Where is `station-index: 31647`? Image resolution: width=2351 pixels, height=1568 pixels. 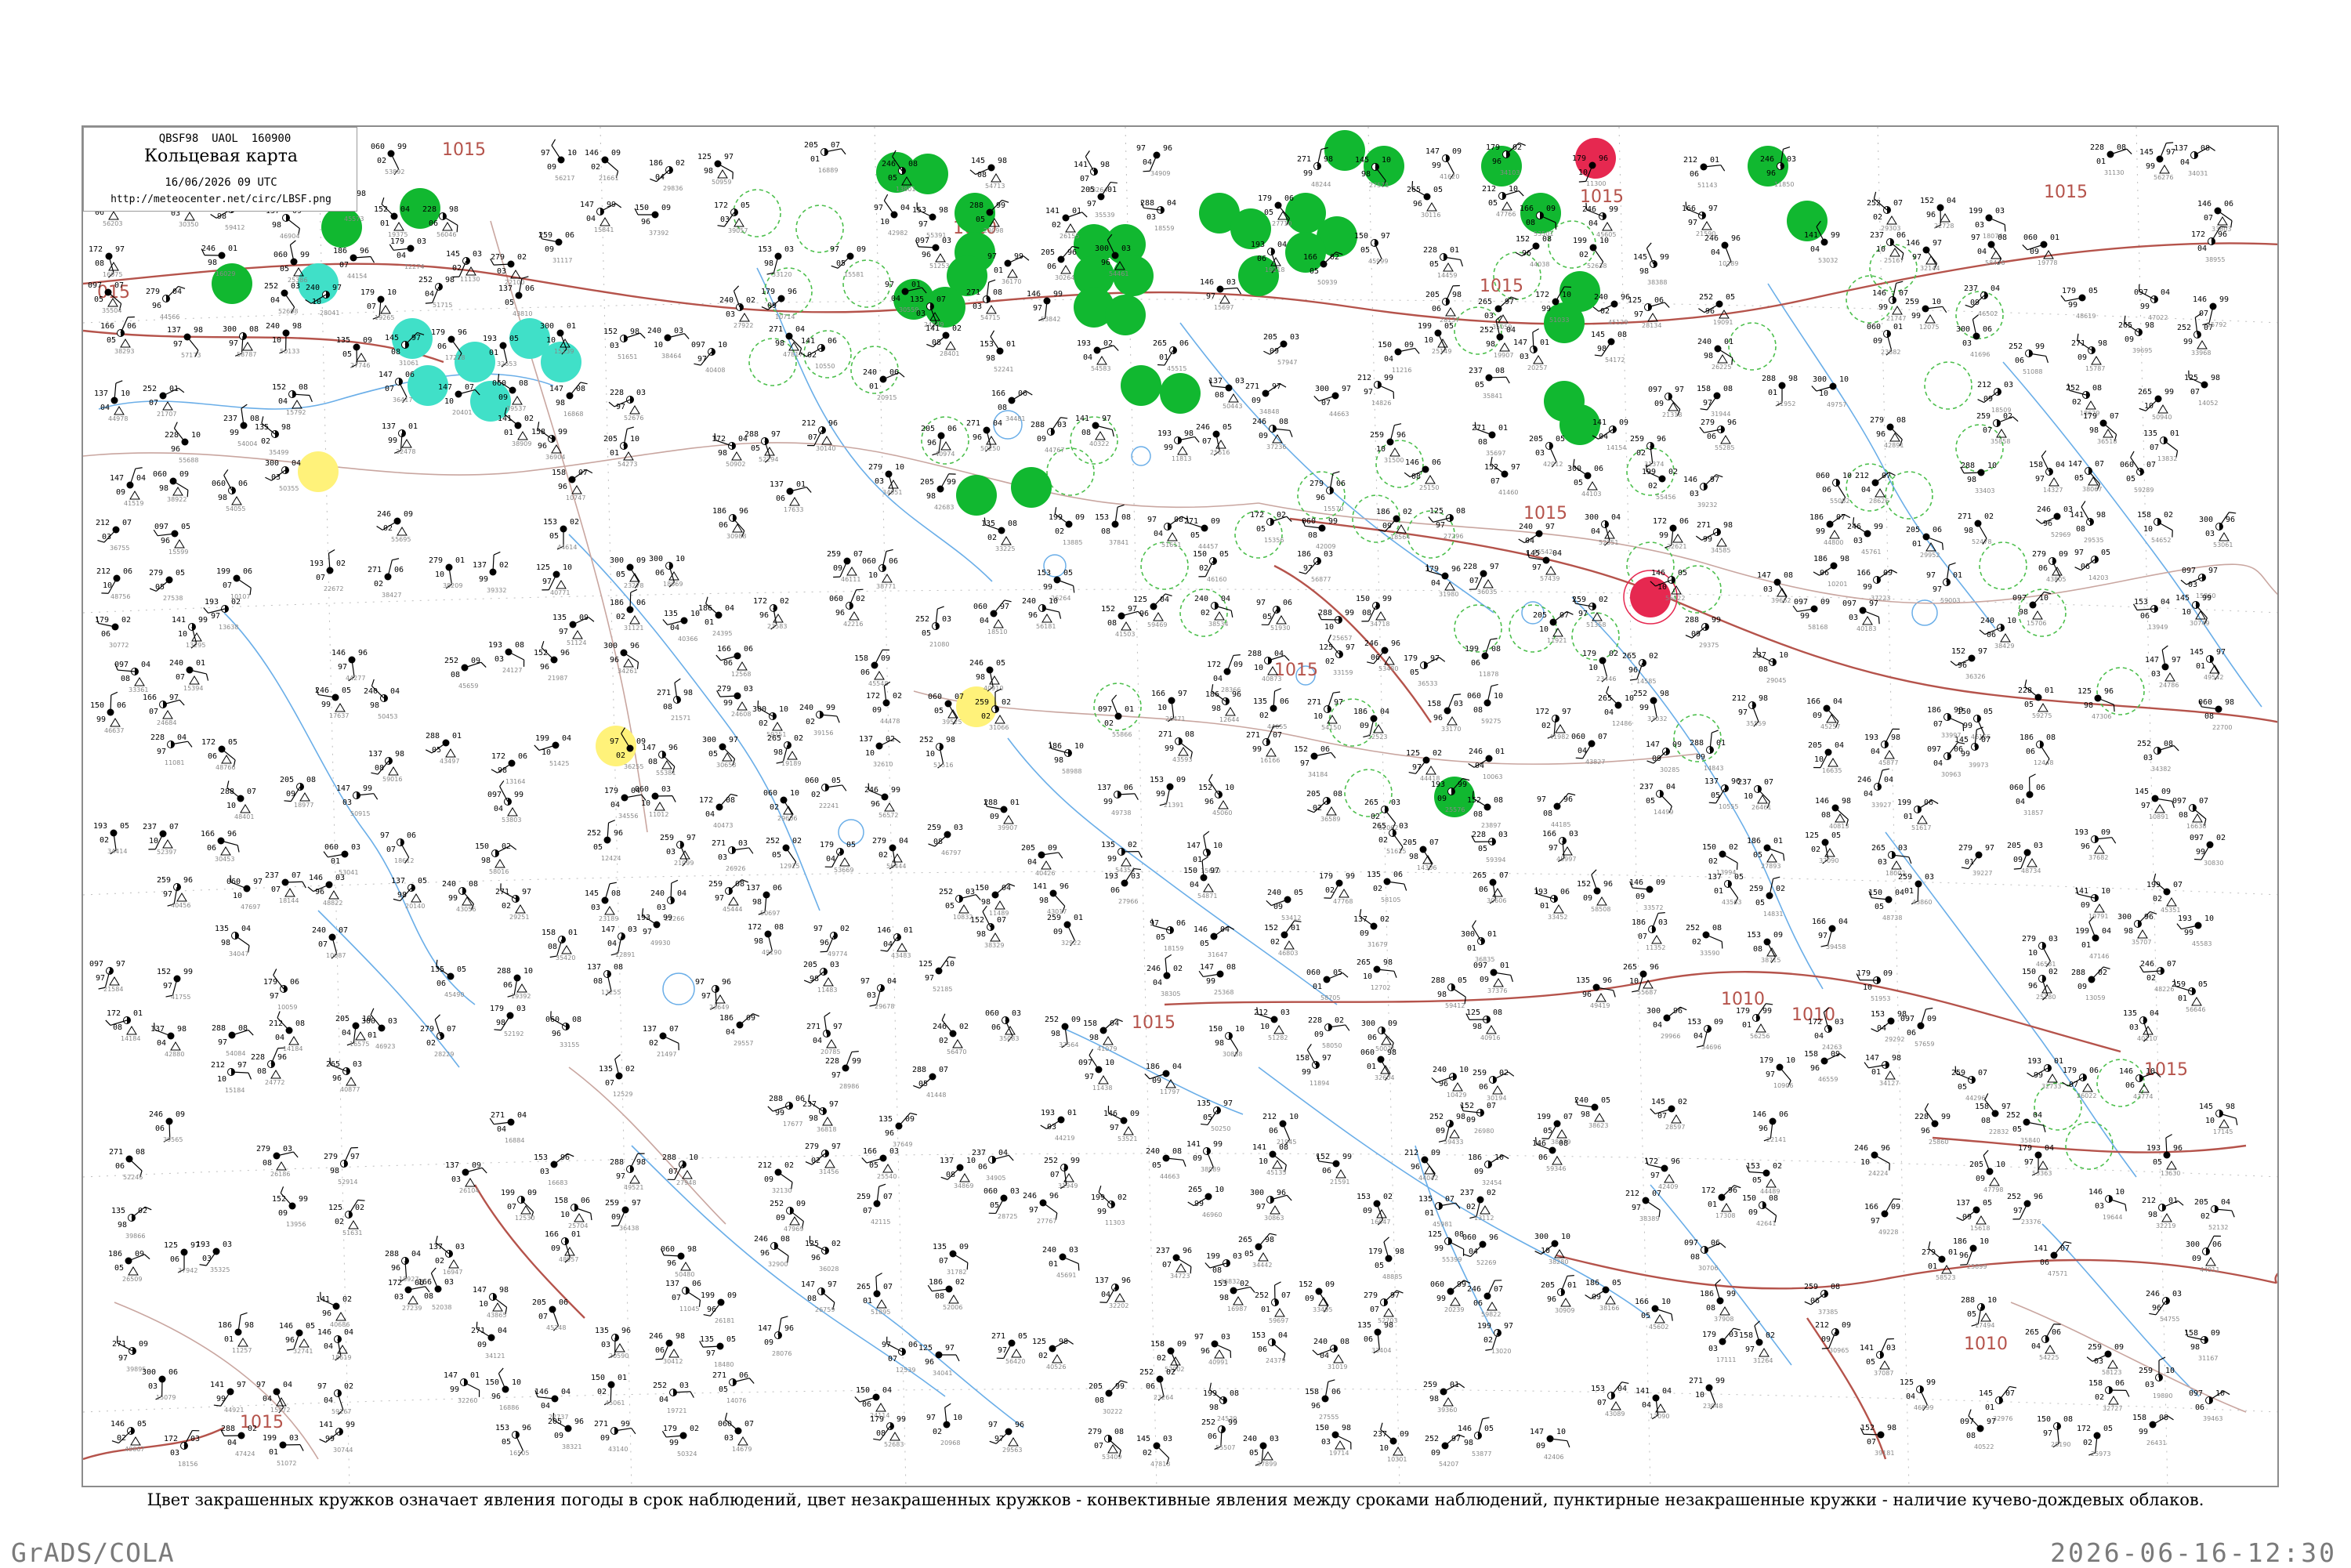
station-index: 31647 is located at coordinates (1217, 955).